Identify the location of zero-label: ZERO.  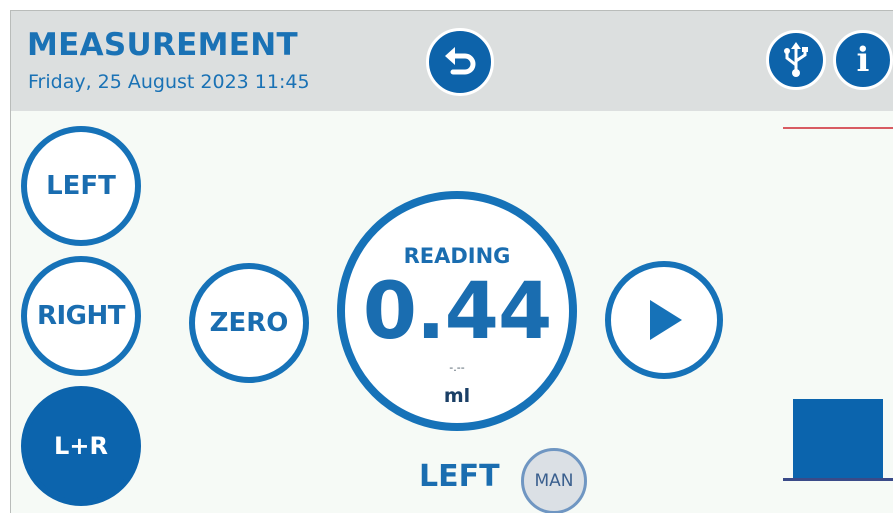
(249, 323).